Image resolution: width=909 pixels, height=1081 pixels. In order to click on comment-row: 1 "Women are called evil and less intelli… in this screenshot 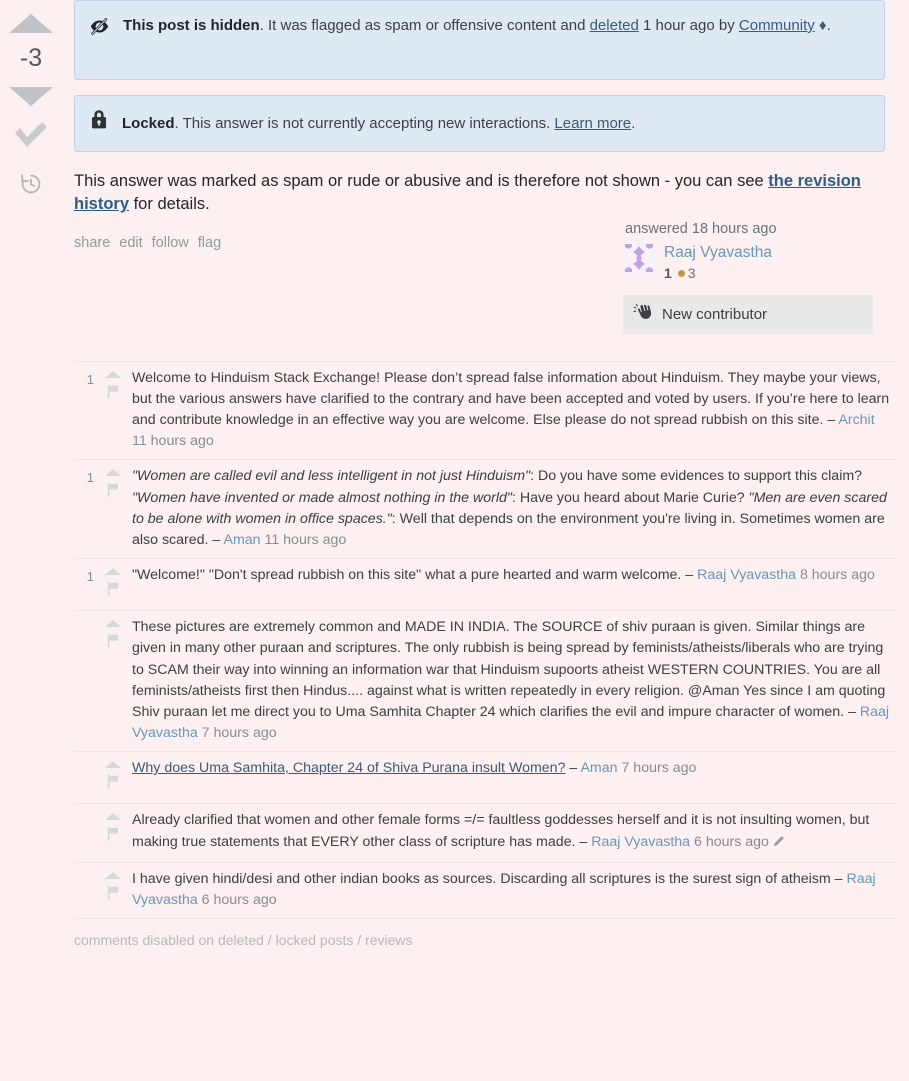, I will do `click(485, 508)`.